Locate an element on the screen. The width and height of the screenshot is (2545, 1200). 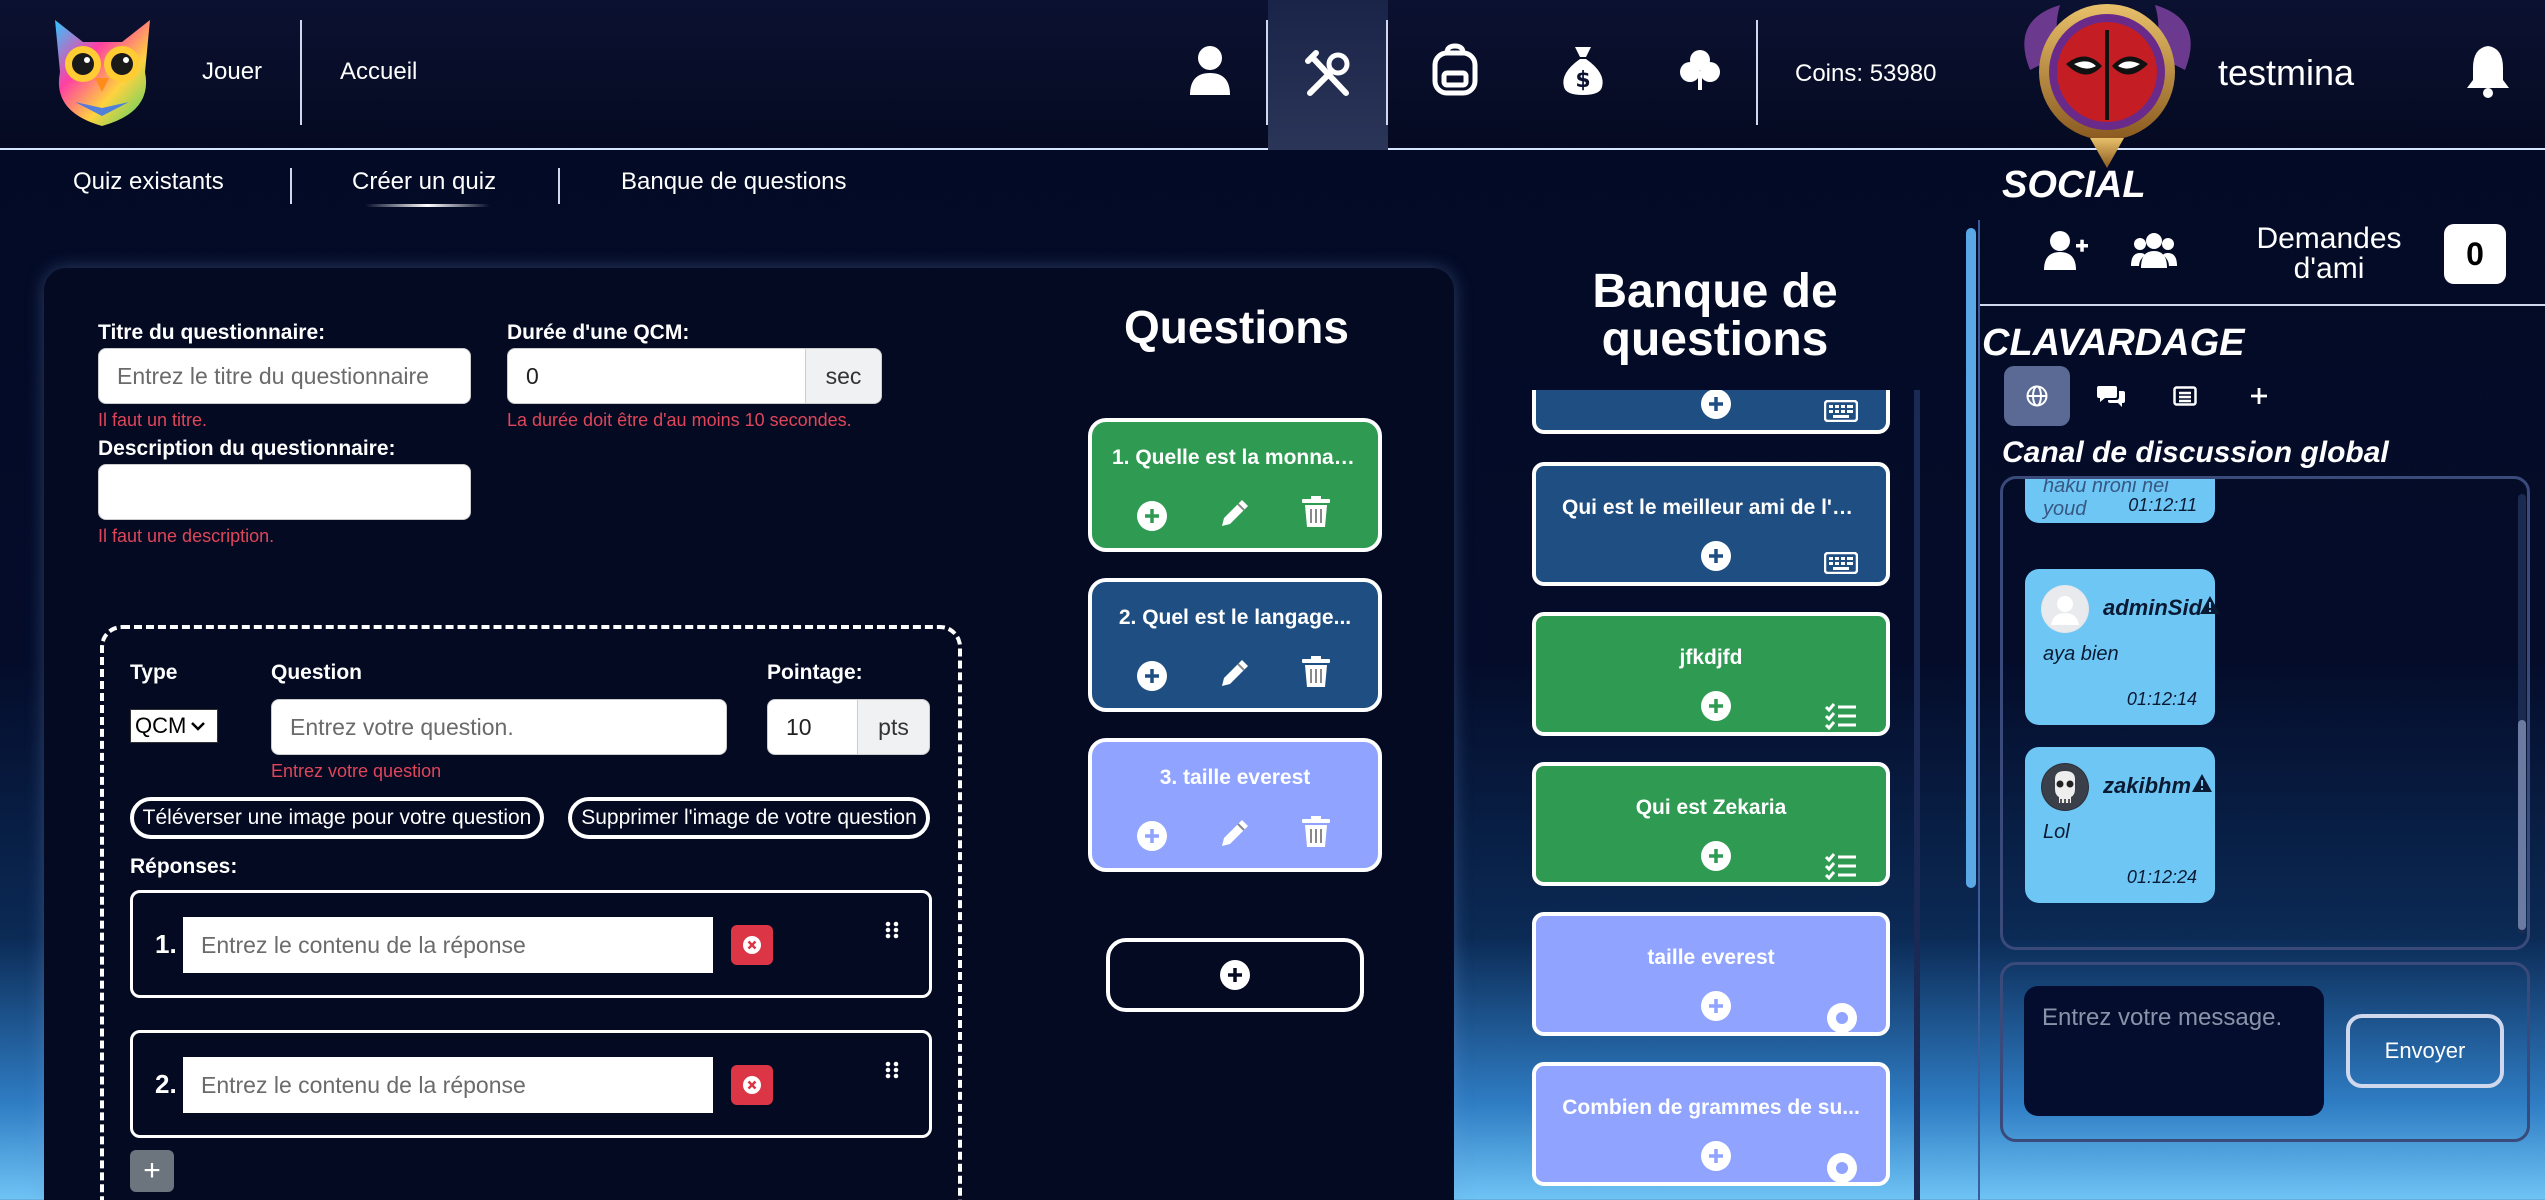
message-time: 01:12:24 is located at coordinates (2161, 877).